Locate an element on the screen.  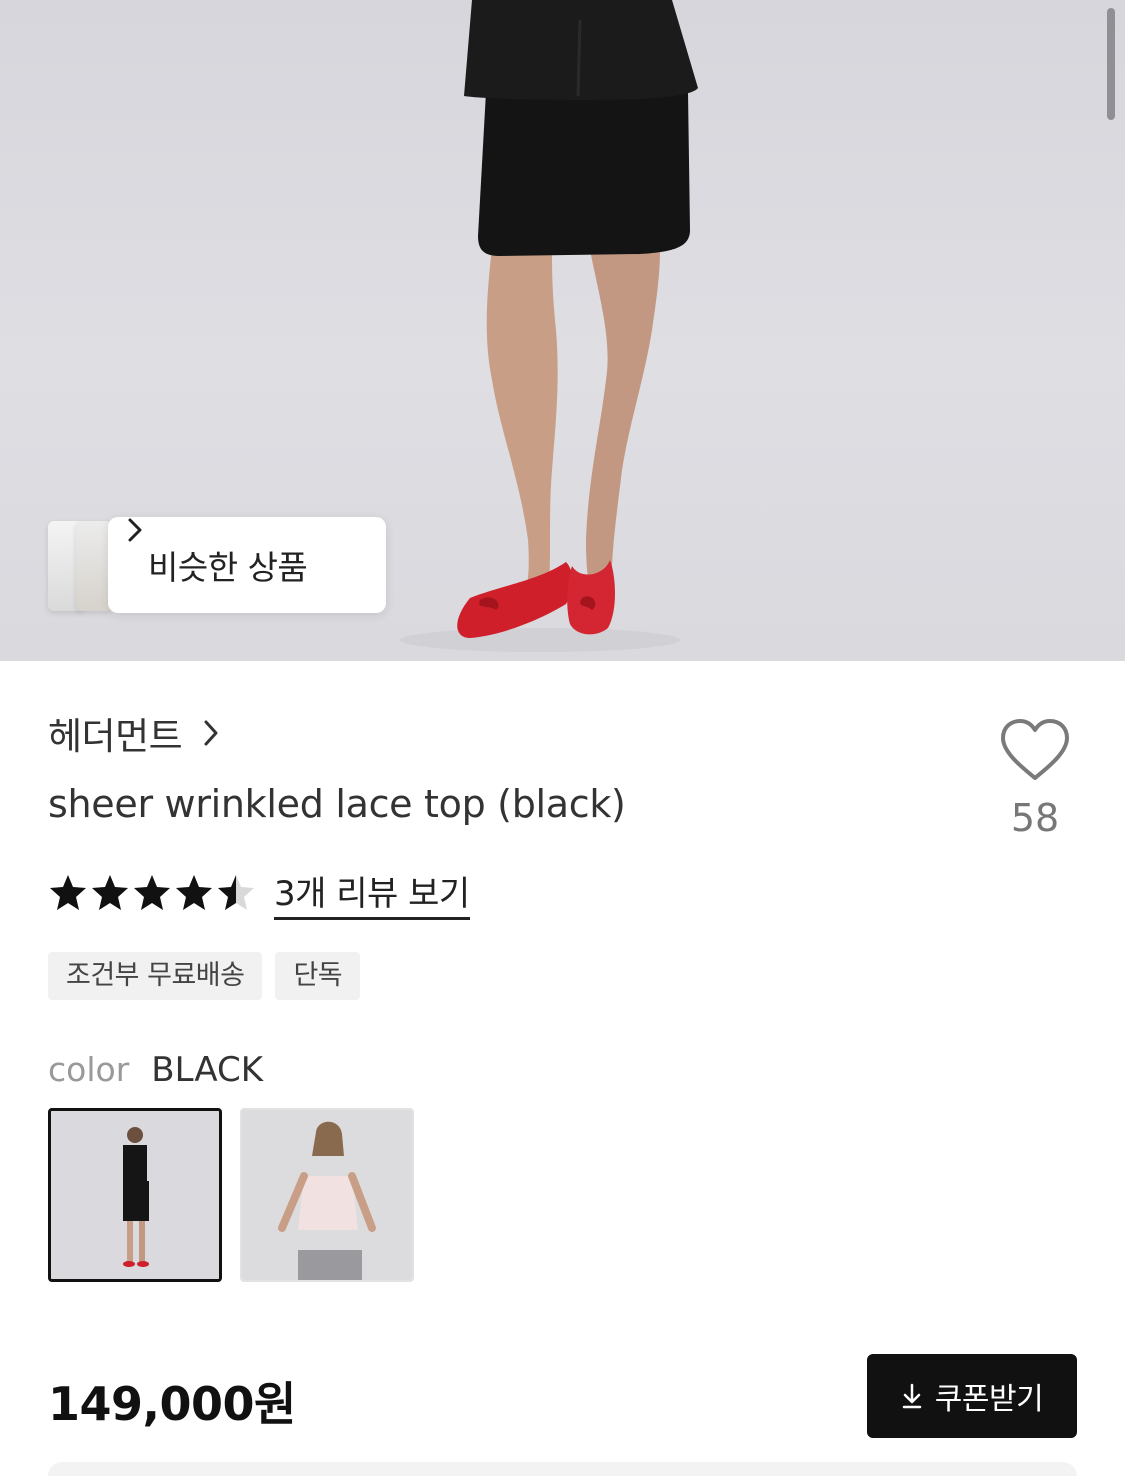
rating-stars is located at coordinates (153, 893).